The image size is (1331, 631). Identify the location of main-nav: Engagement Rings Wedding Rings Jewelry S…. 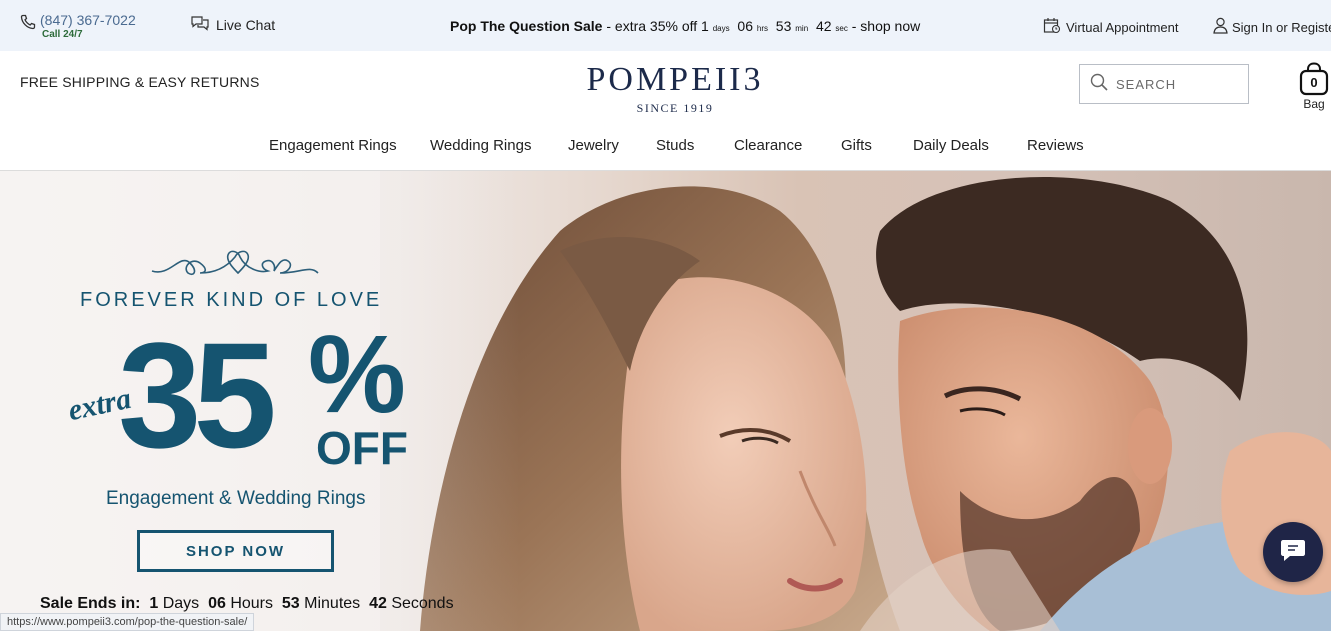
(665, 147).